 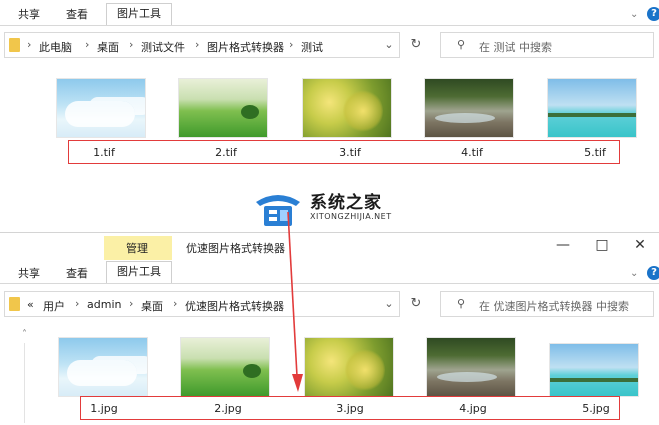 I want to click on search-input: ⚲ 在 优速图片格式转换器 中搜索, so click(x=547, y=304).